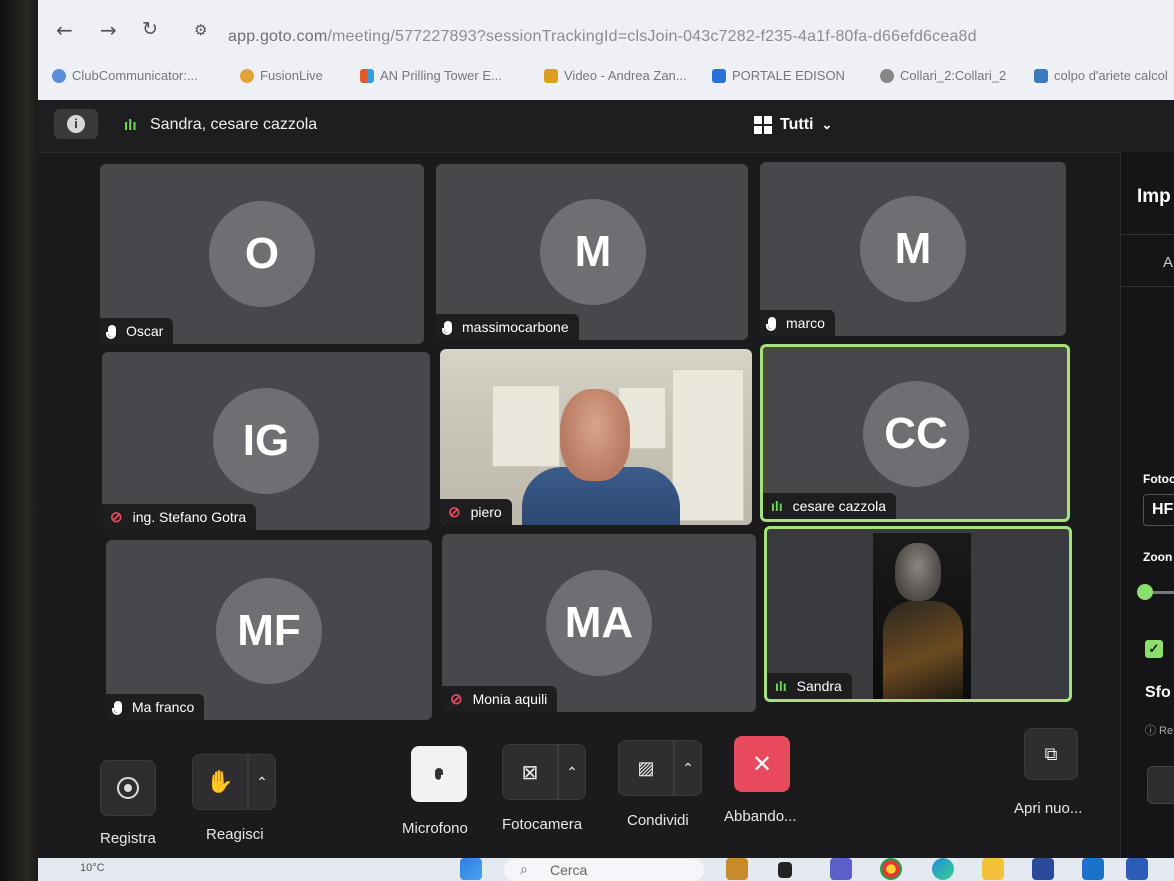 This screenshot has height=881, width=1174. I want to click on participant-tile-oscar: O Oscar, so click(262, 254).